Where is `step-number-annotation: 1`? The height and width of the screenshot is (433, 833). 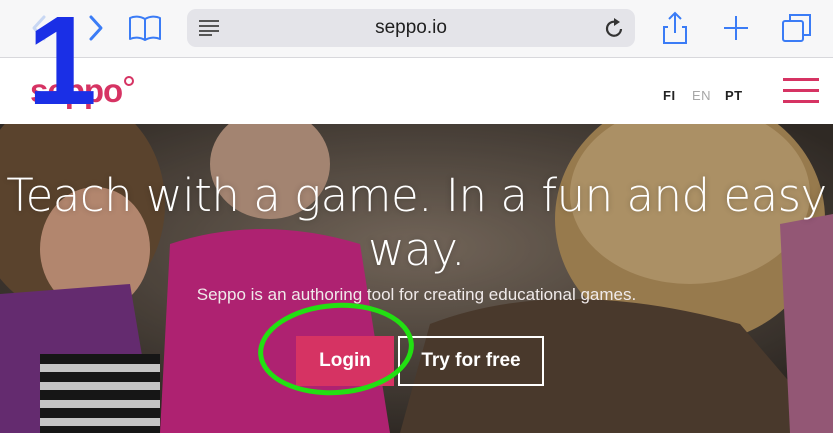 step-number-annotation: 1 is located at coordinates (62, 65).